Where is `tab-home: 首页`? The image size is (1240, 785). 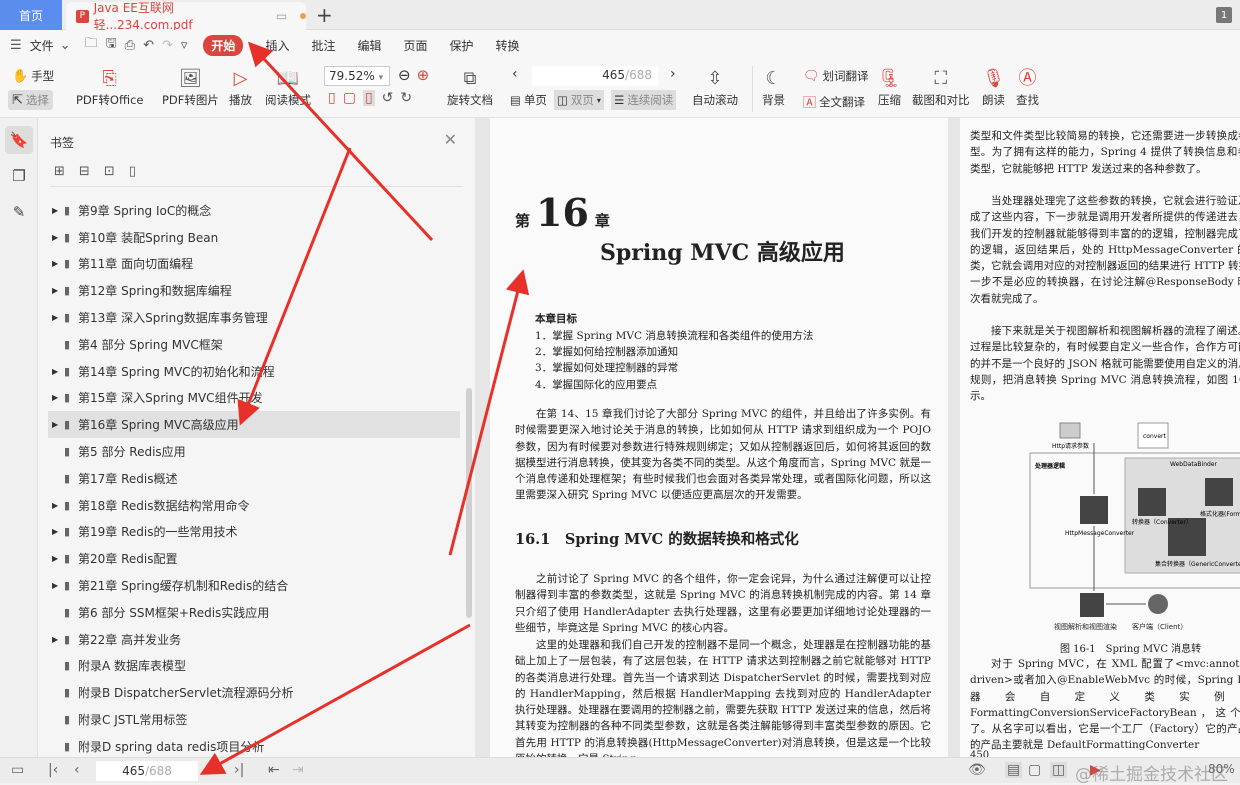
tab-home: 首页 is located at coordinates (31, 15).